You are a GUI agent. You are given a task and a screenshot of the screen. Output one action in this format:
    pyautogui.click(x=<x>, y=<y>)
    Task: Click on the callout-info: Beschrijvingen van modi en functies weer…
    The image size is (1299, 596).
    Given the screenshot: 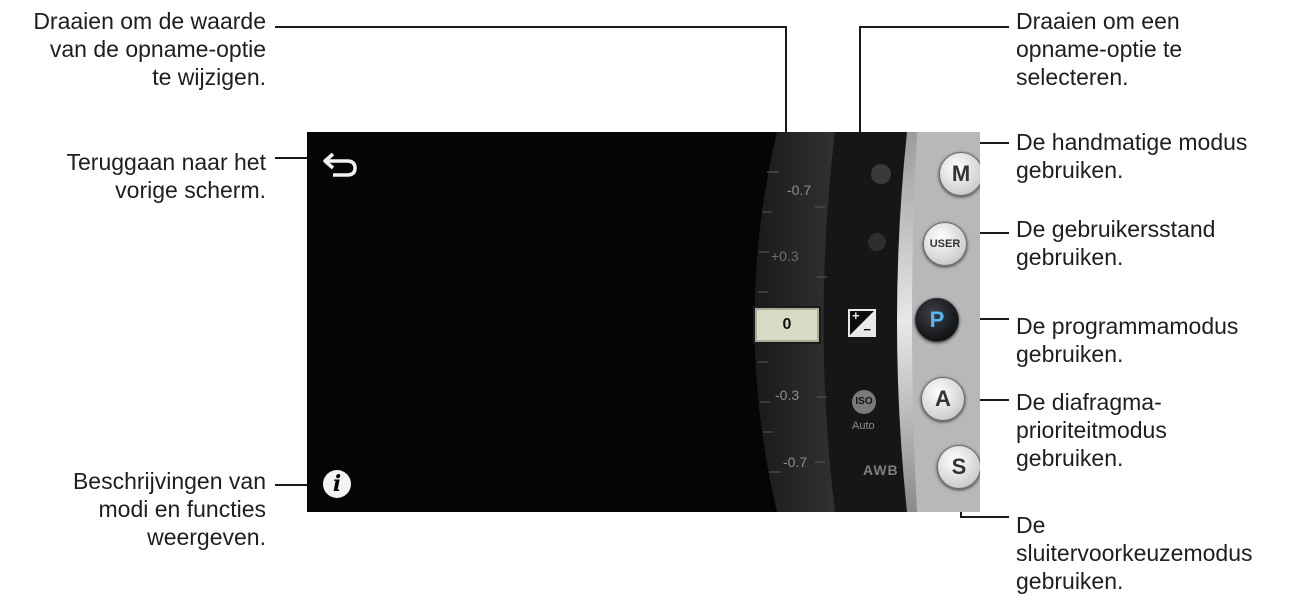 What is the action you would take?
    pyautogui.click(x=169, y=509)
    